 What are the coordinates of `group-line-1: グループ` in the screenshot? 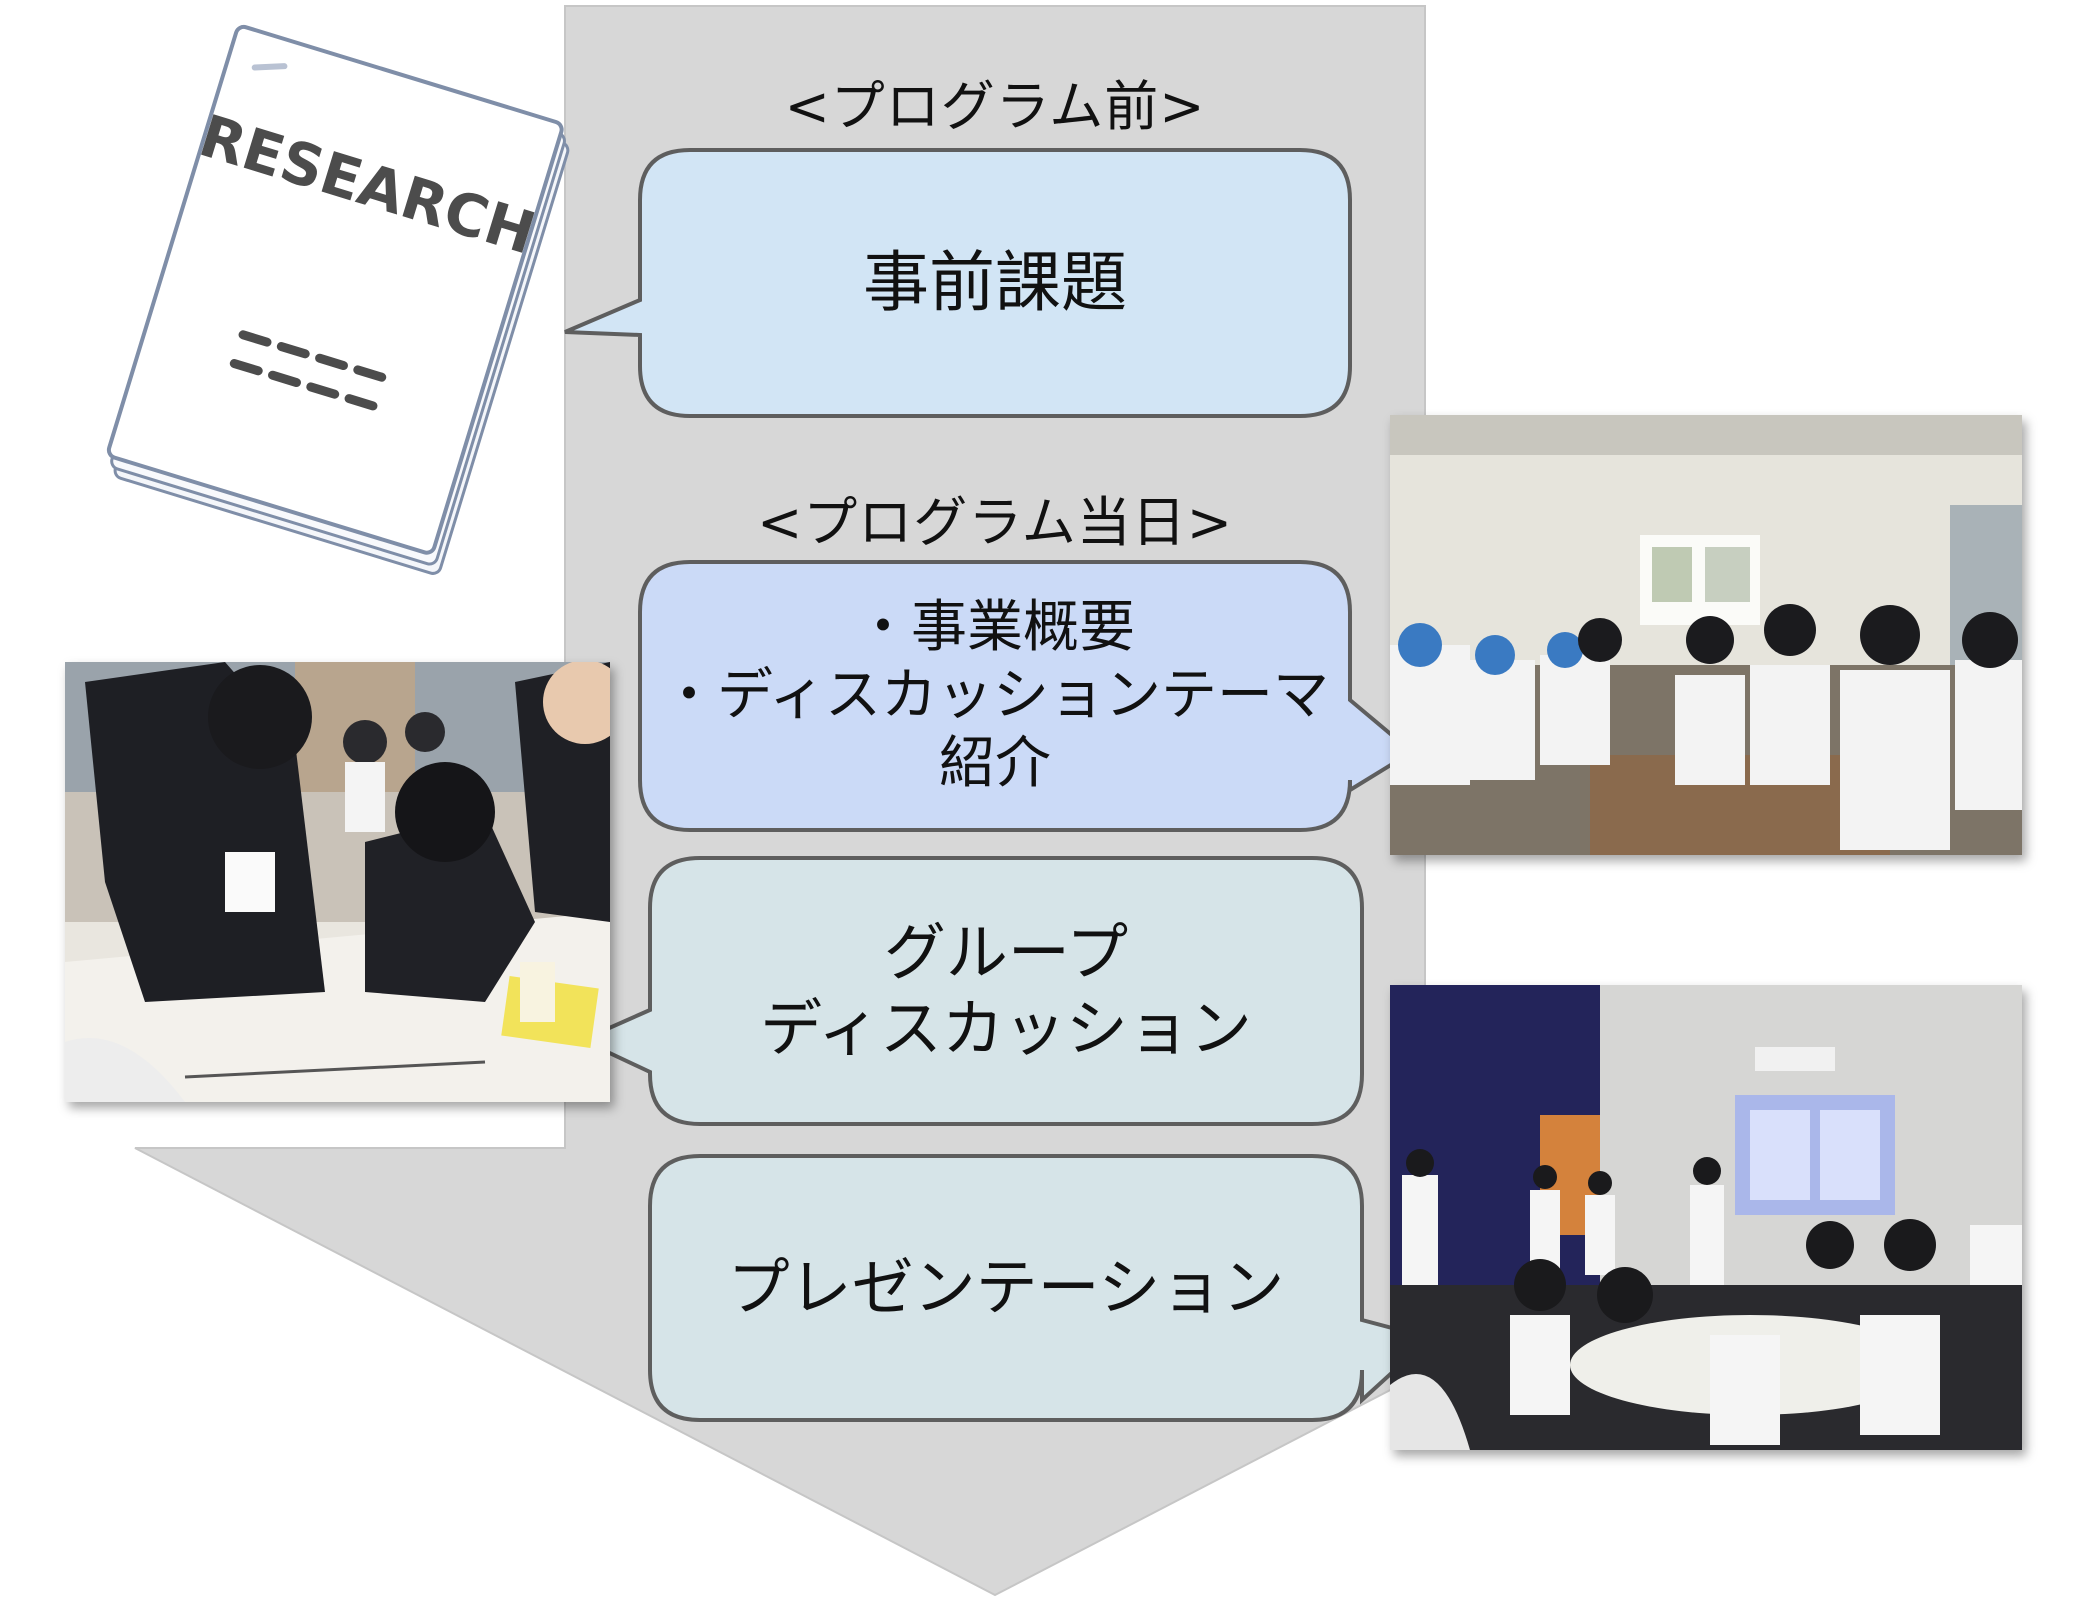 It's located at (1006, 953).